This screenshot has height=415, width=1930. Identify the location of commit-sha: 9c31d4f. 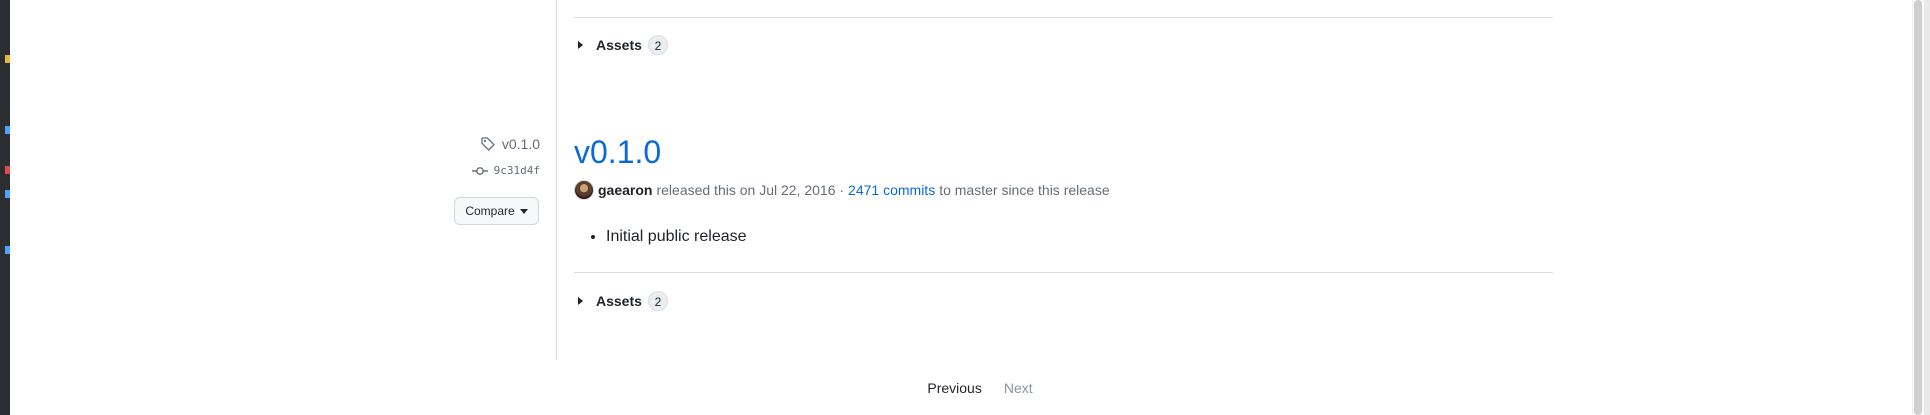
(516, 170).